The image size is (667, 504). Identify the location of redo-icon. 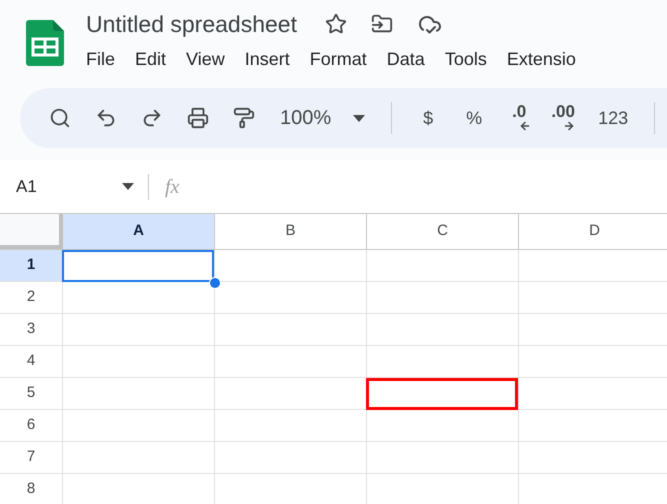
(152, 118).